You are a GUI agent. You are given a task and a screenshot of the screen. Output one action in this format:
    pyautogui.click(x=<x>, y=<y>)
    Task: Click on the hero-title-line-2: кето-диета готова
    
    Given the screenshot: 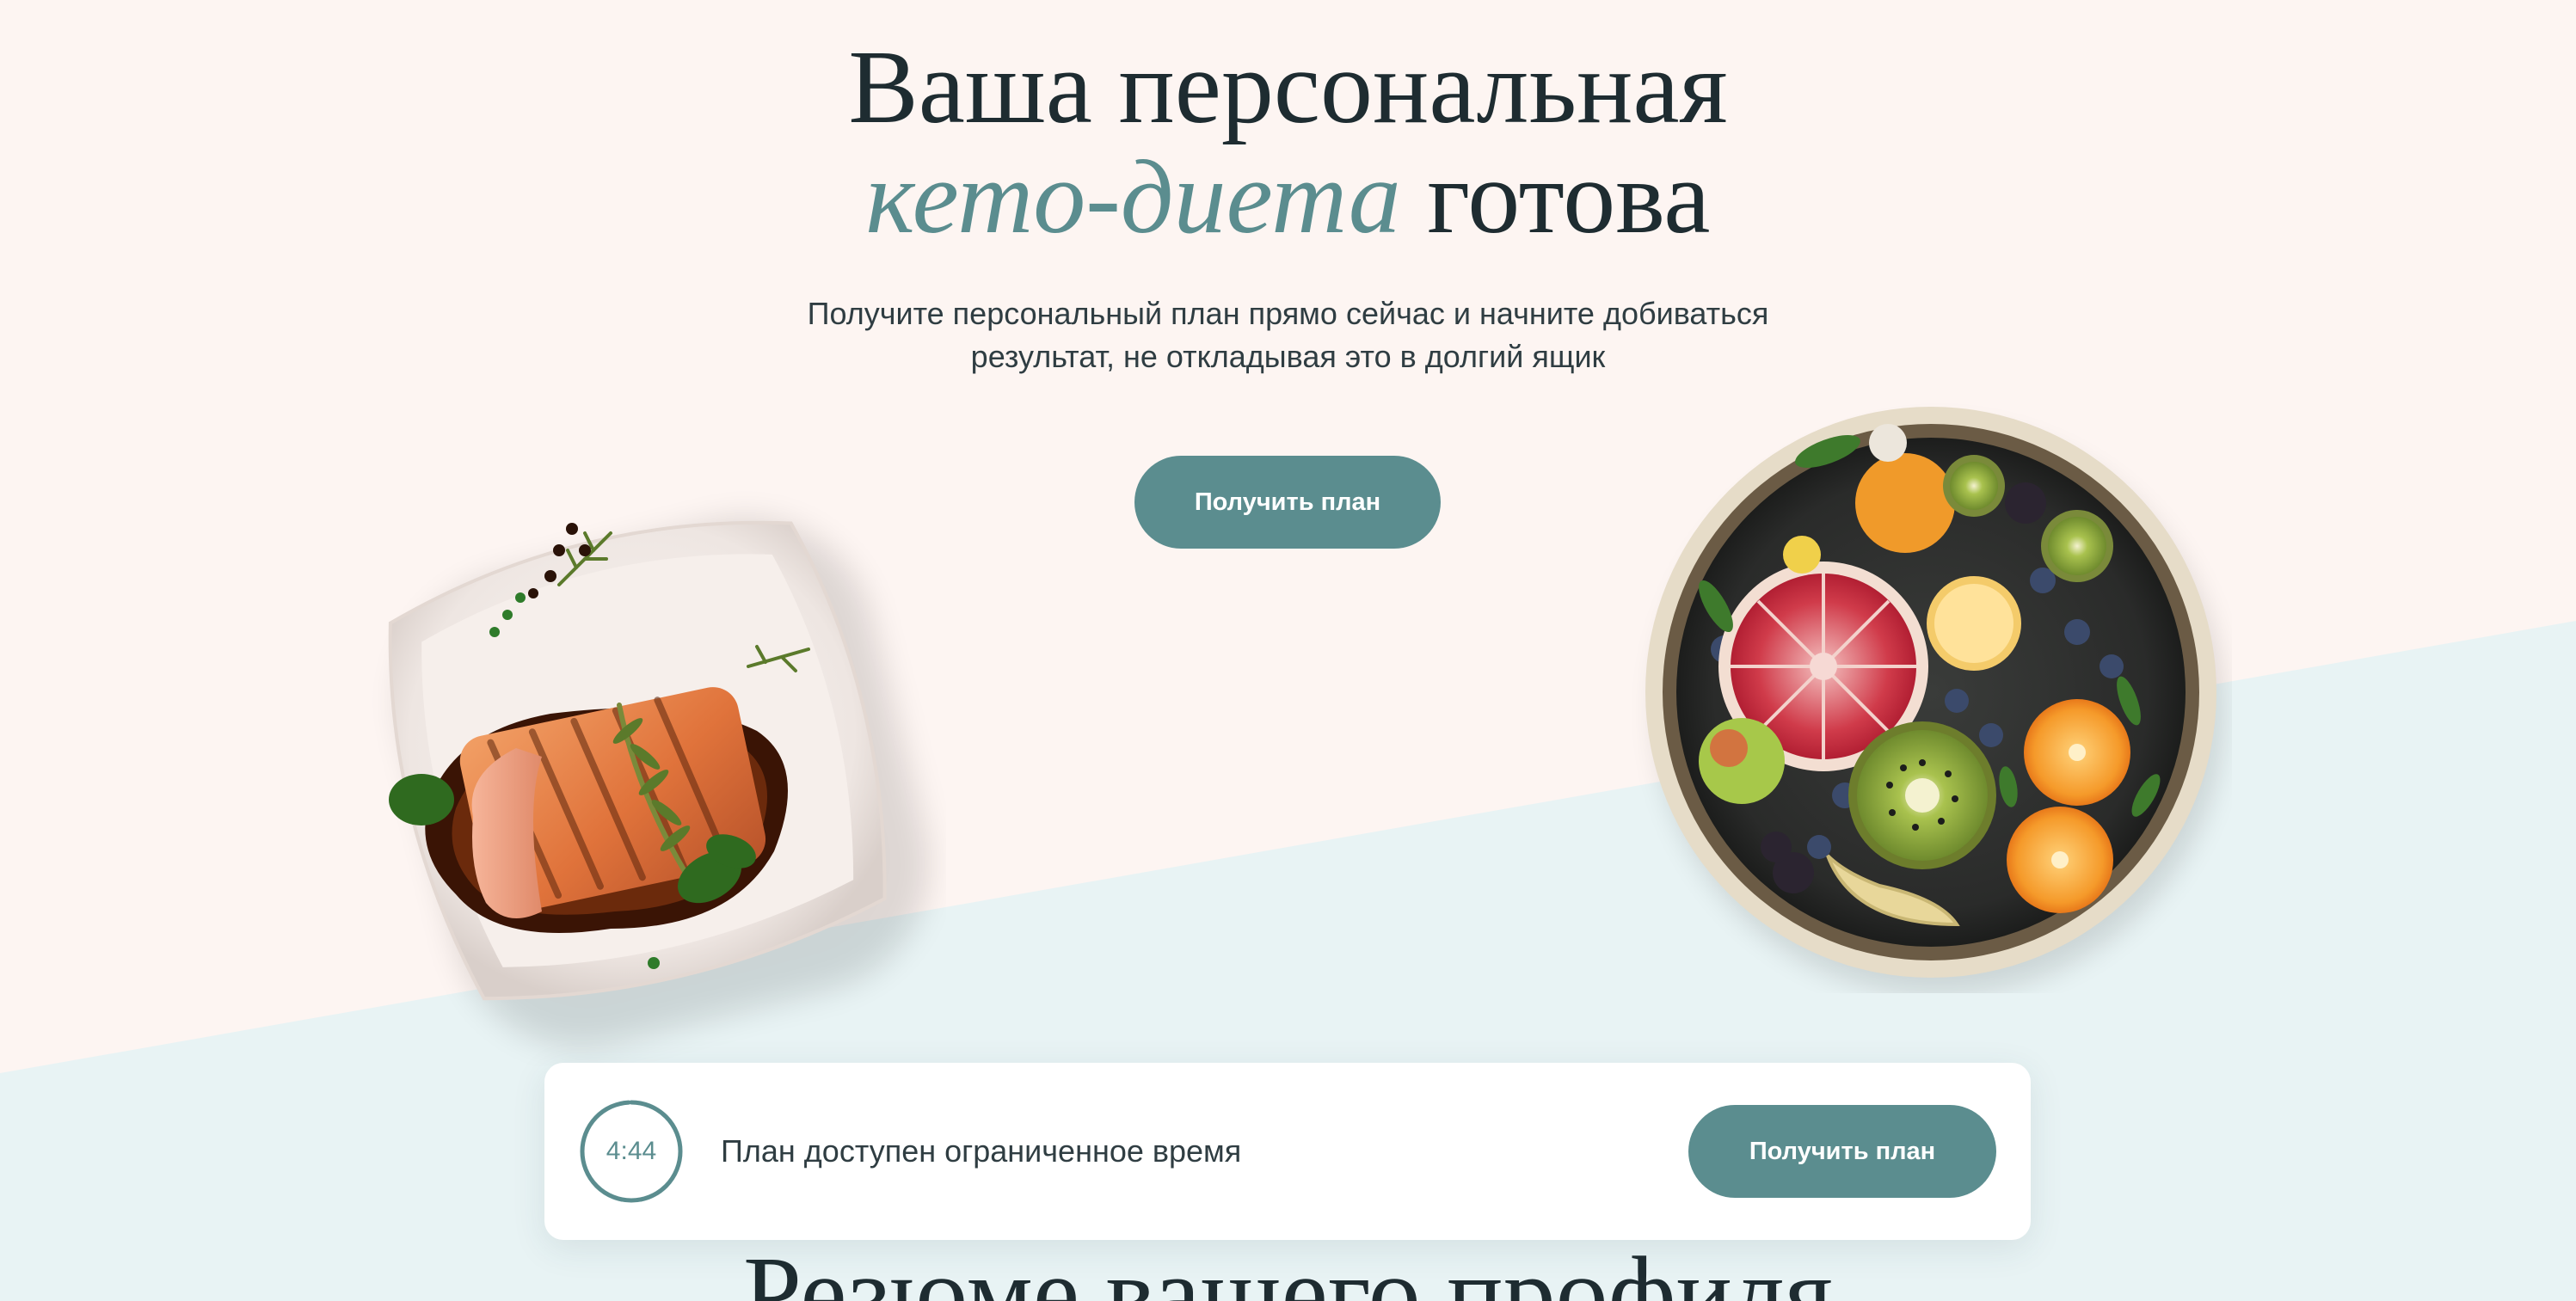 What is the action you would take?
    pyautogui.click(x=1288, y=198)
    